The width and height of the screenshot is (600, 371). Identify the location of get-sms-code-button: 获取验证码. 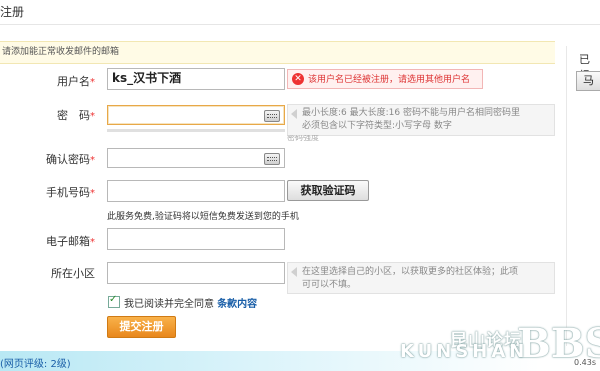
(328, 190).